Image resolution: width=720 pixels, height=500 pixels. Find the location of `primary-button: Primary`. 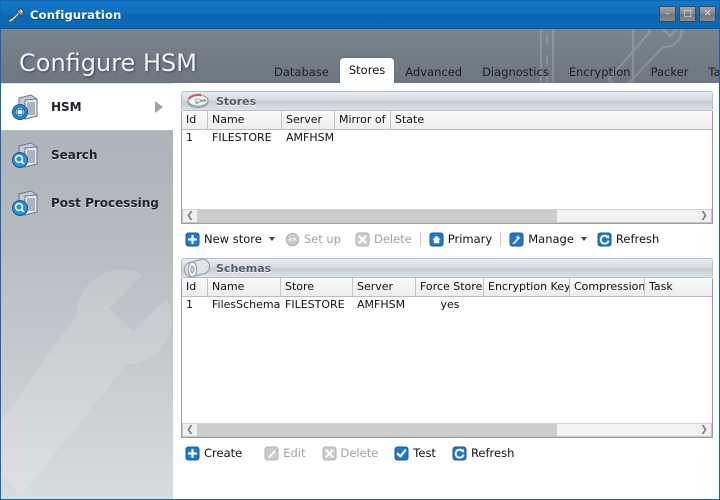

primary-button: Primary is located at coordinates (460, 239).